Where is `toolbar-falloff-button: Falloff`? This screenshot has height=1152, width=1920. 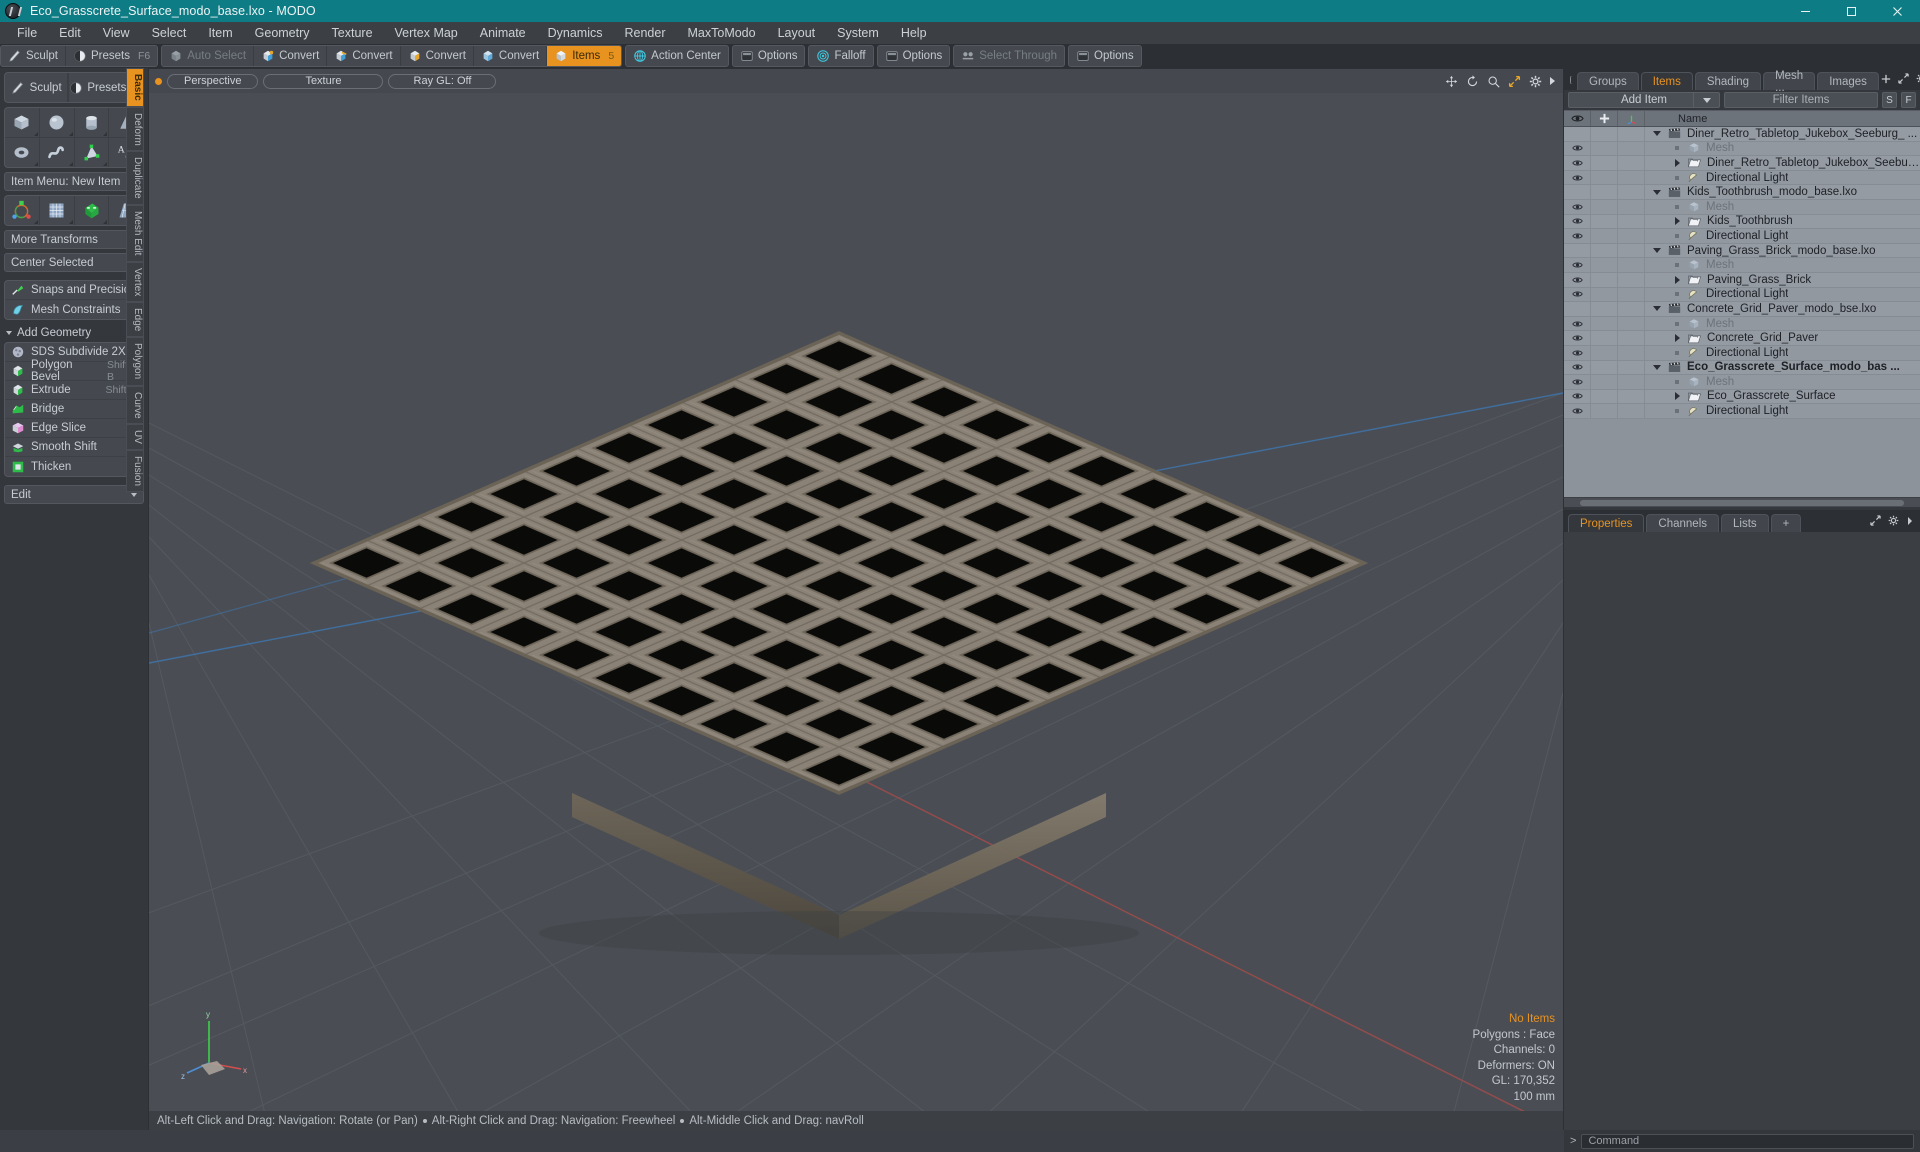 toolbar-falloff-button: Falloff is located at coordinates (840, 56).